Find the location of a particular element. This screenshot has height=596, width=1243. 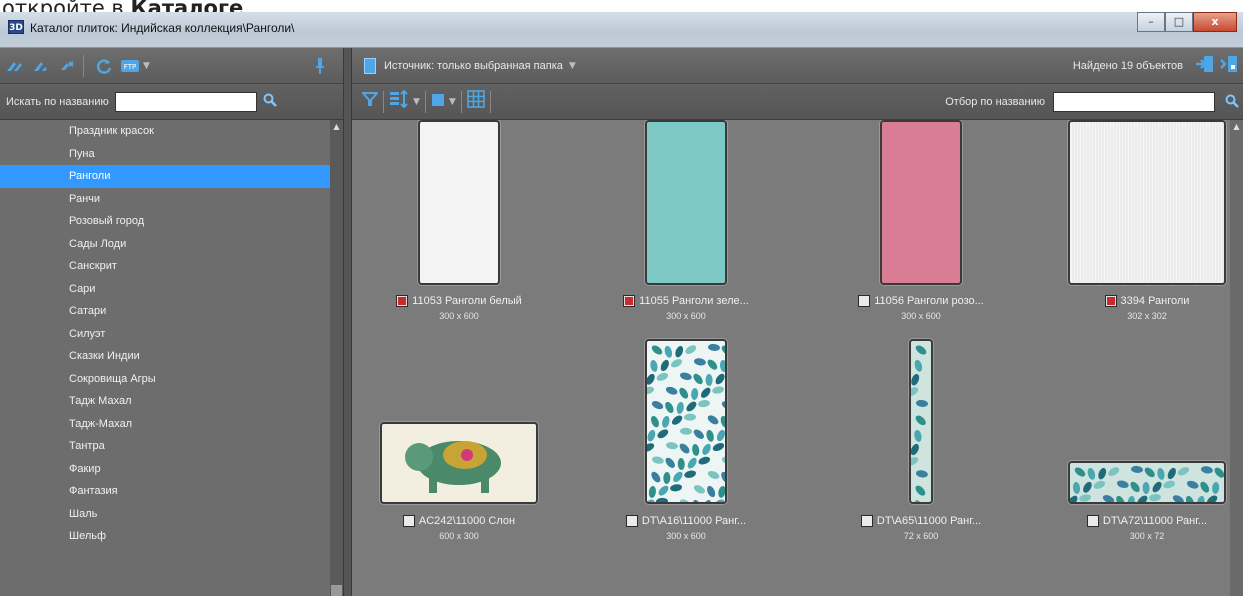

scroll-thumb is located at coordinates (336, 590).